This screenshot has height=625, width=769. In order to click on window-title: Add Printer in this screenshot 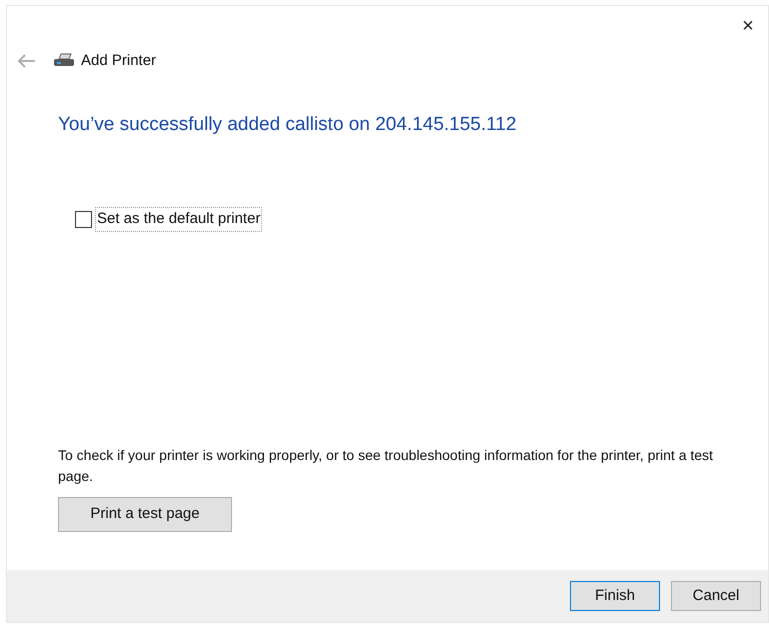, I will do `click(118, 61)`.